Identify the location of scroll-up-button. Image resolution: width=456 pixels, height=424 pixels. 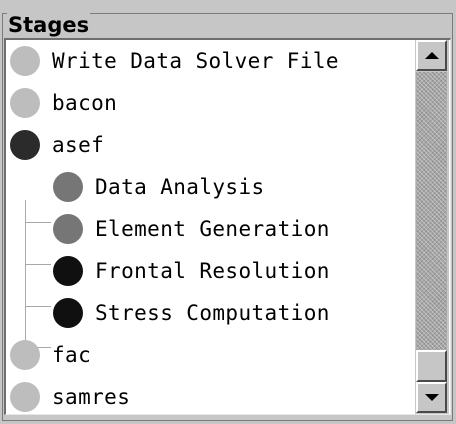
(431, 55).